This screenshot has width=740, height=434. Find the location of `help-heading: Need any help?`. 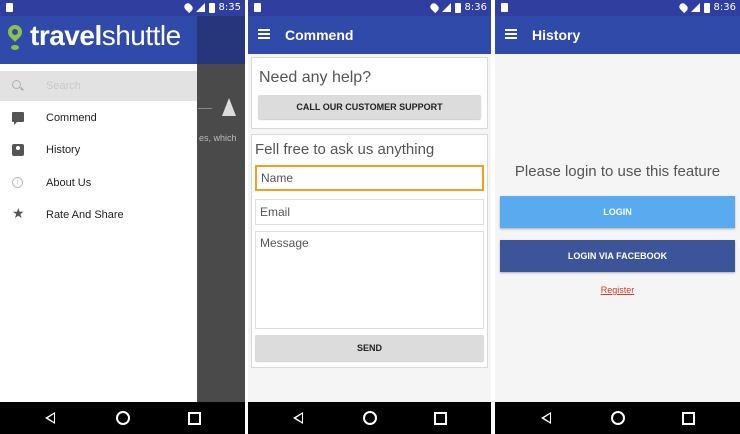

help-heading: Need any help? is located at coordinates (315, 77).